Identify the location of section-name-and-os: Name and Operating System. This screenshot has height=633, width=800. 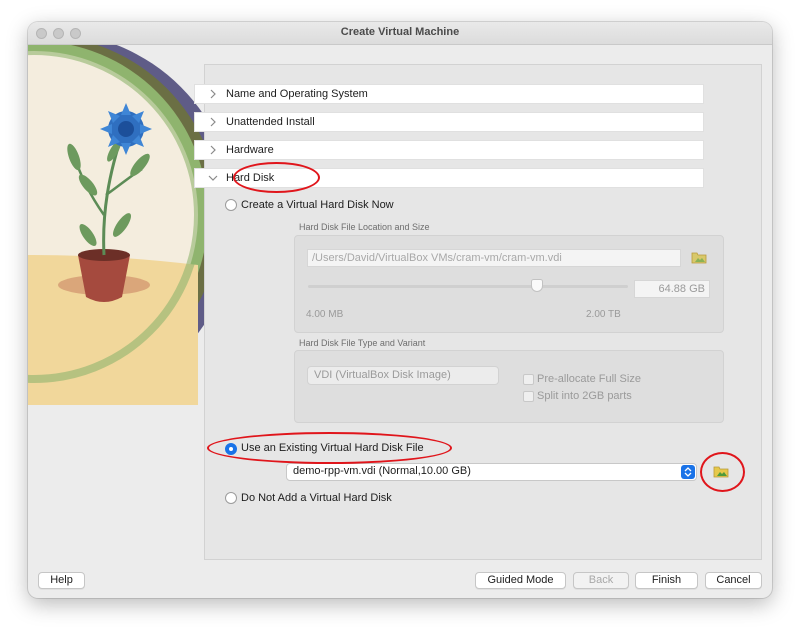
(449, 94).